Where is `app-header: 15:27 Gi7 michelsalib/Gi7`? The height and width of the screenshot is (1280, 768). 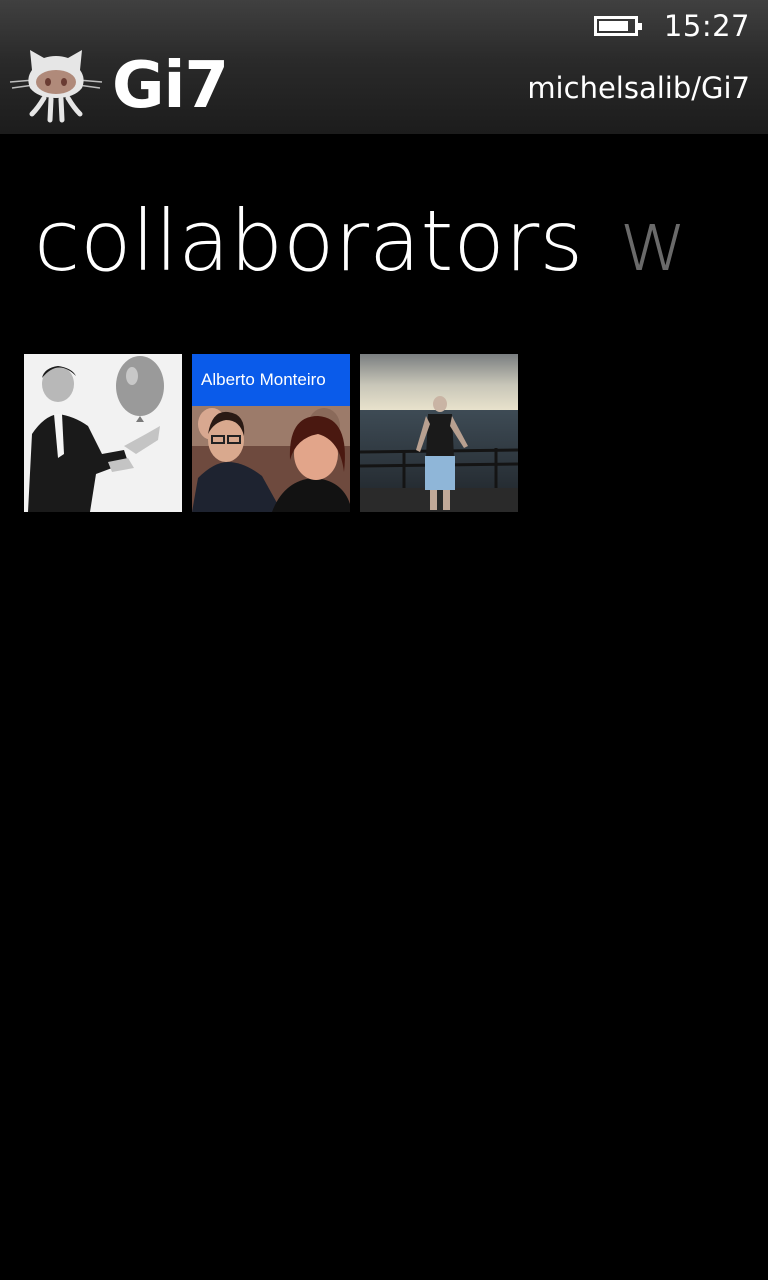 app-header: 15:27 Gi7 michelsalib/Gi7 is located at coordinates (384, 67).